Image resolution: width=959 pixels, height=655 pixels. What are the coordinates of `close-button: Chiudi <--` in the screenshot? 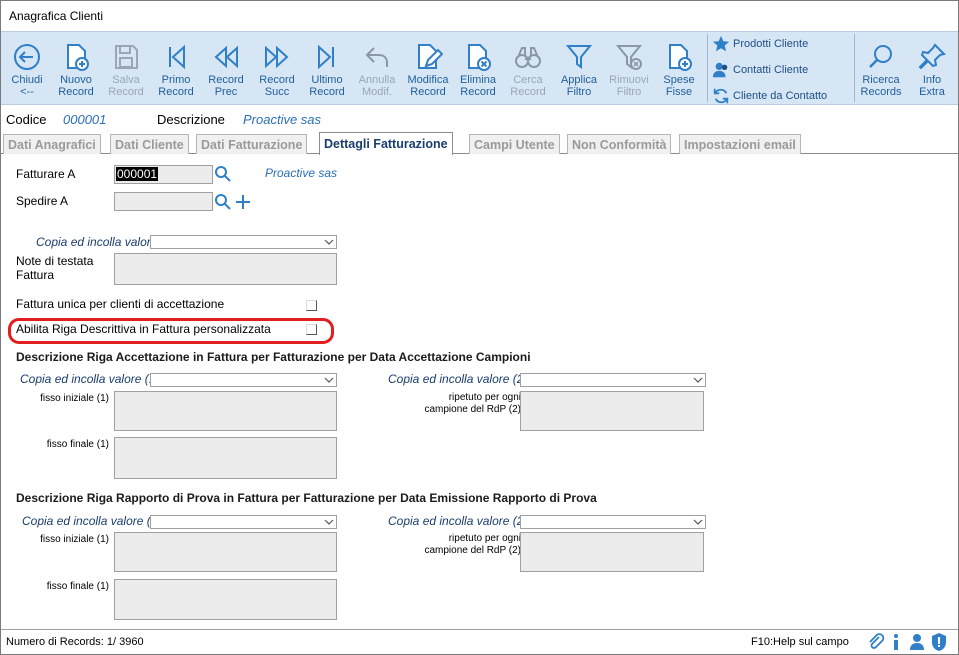 It's located at (27, 68).